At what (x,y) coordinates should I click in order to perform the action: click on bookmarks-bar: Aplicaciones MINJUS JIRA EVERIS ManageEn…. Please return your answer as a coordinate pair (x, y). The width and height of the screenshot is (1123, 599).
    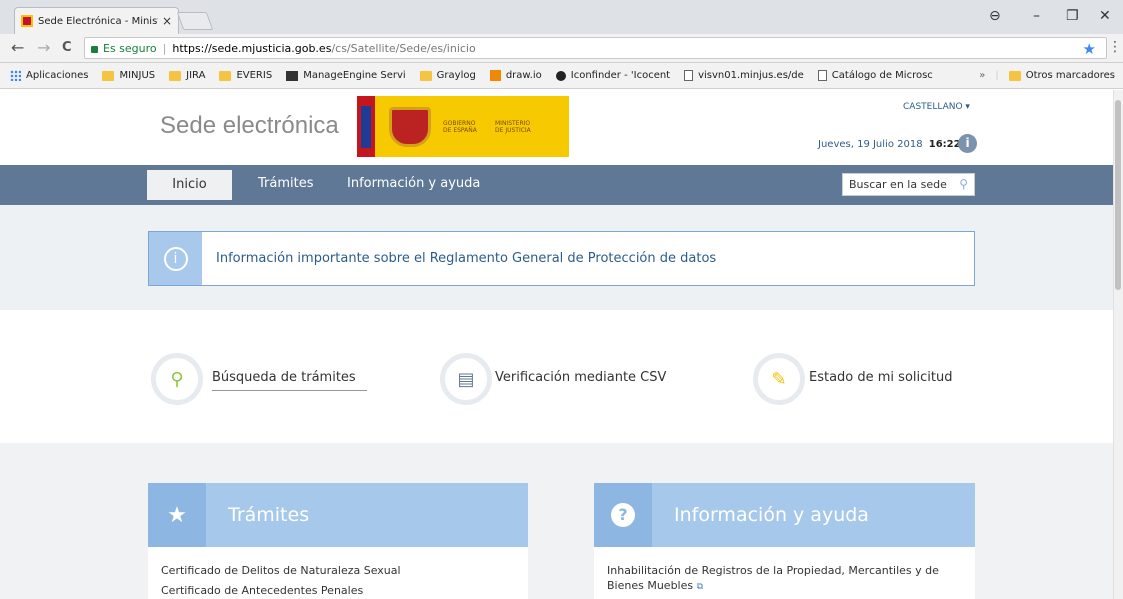
    Looking at the image, I should click on (561, 76).